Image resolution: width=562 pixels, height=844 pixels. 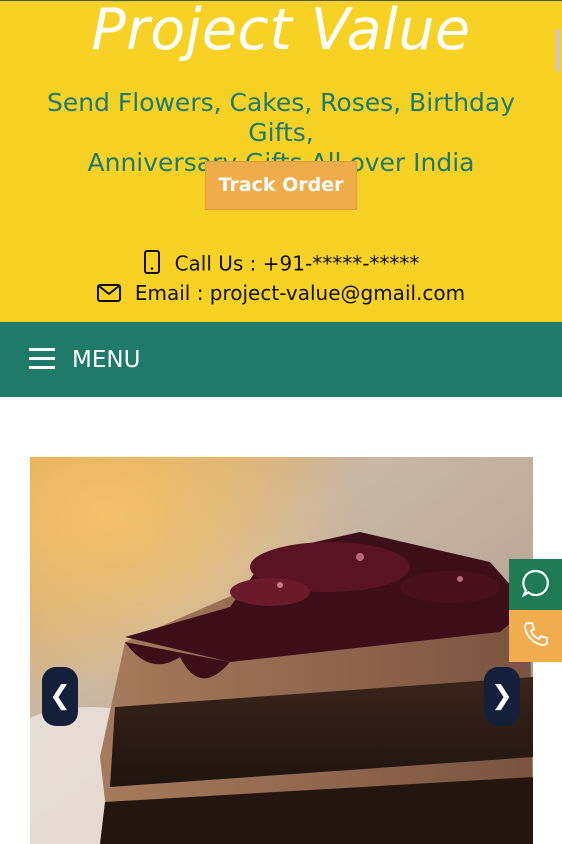 I want to click on menu-toggle: MENU, so click(x=106, y=360).